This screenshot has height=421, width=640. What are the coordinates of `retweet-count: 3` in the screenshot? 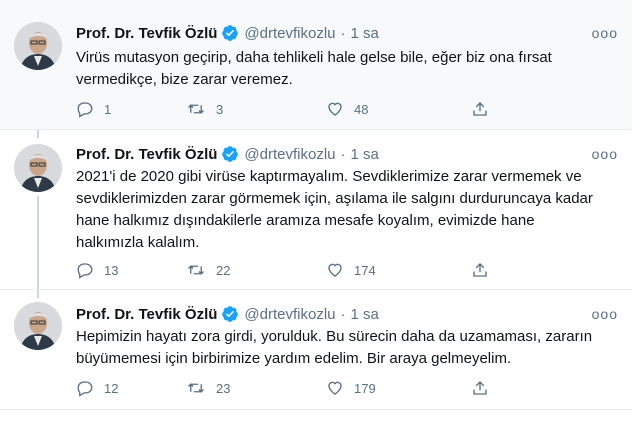 It's located at (220, 109).